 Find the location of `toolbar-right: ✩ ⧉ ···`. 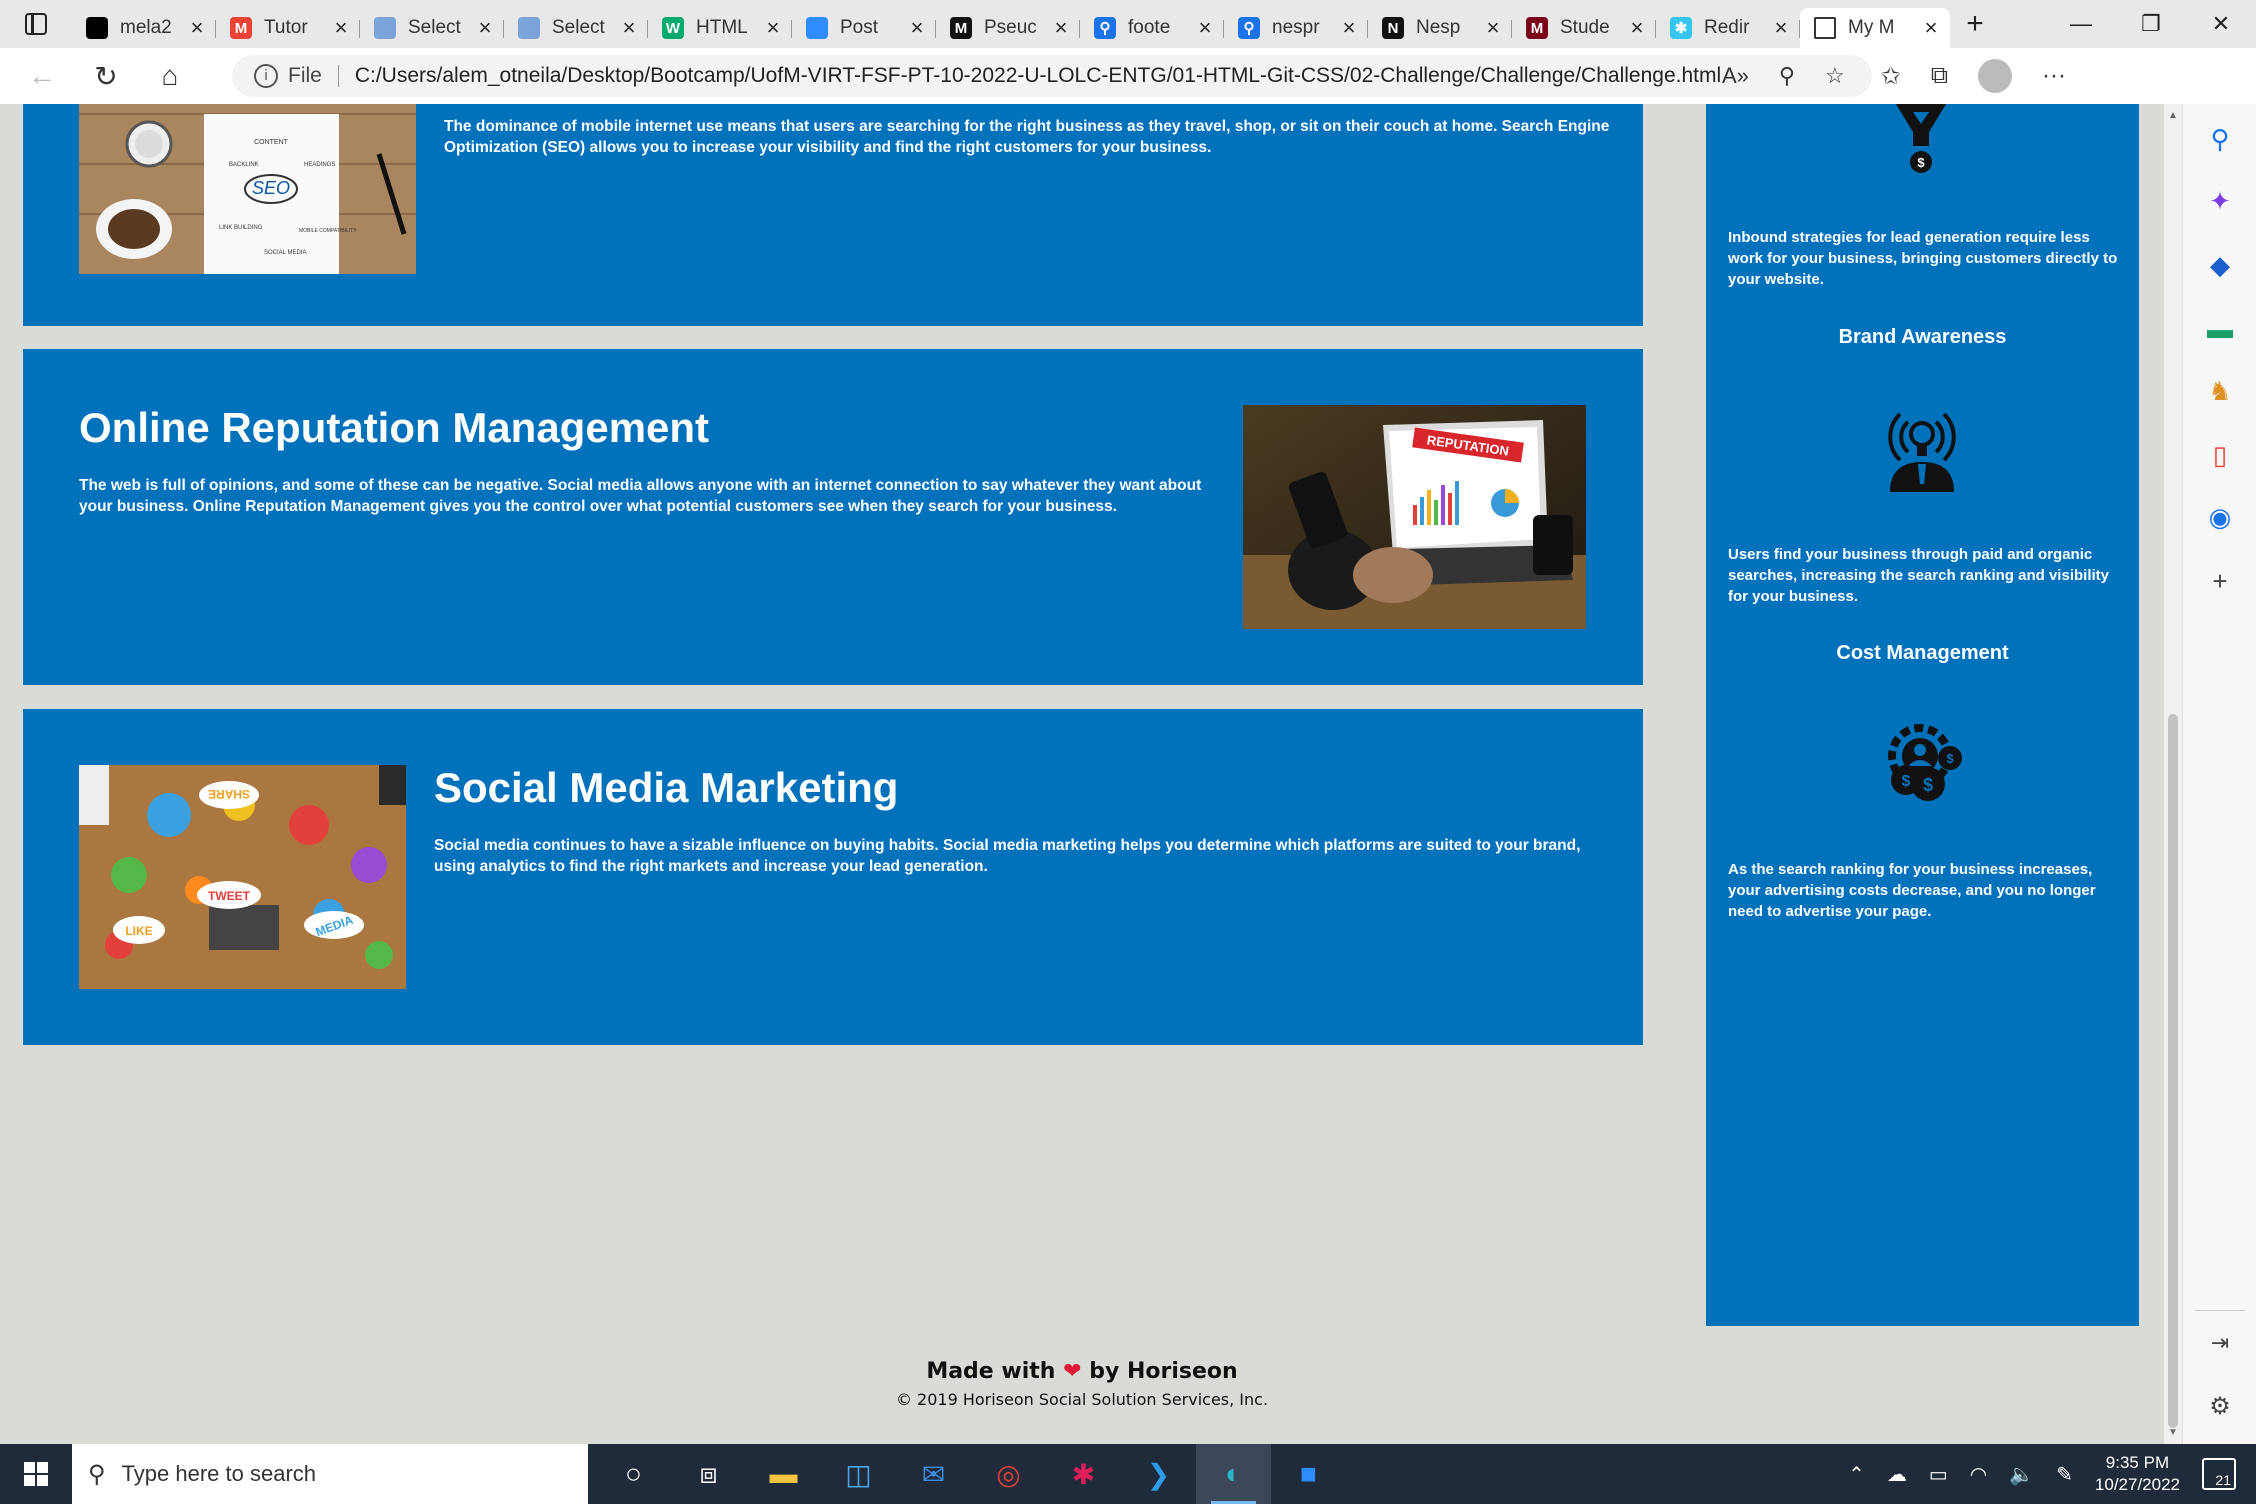

toolbar-right: ✩ ⧉ ··· is located at coordinates (1973, 76).